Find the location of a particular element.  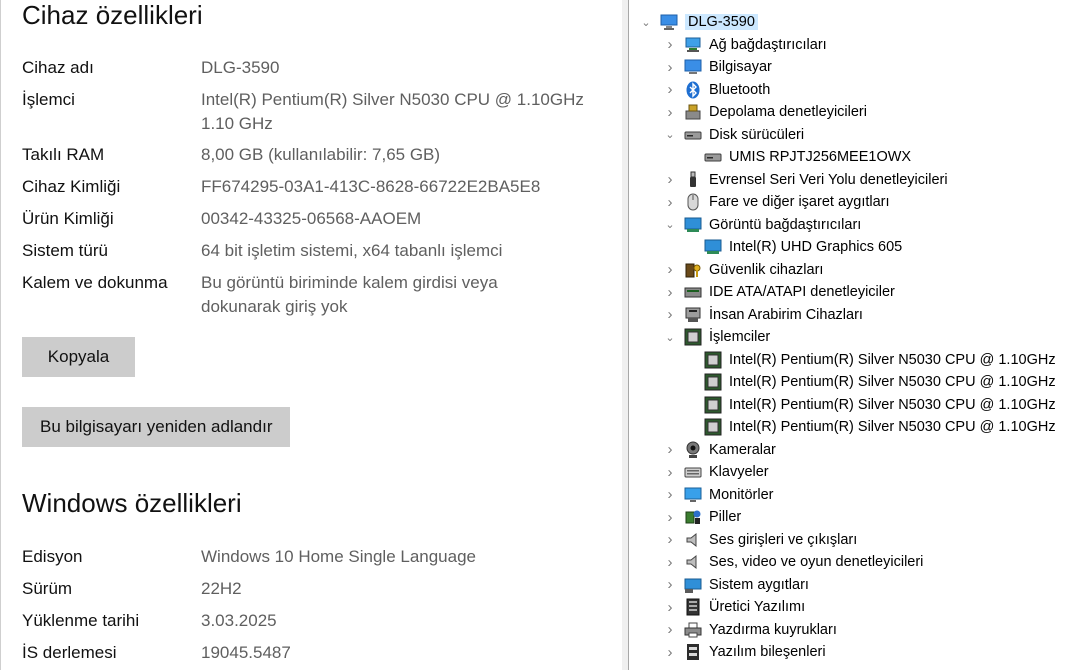

tree-label: Güvenlik cihazları is located at coordinates (766, 269).